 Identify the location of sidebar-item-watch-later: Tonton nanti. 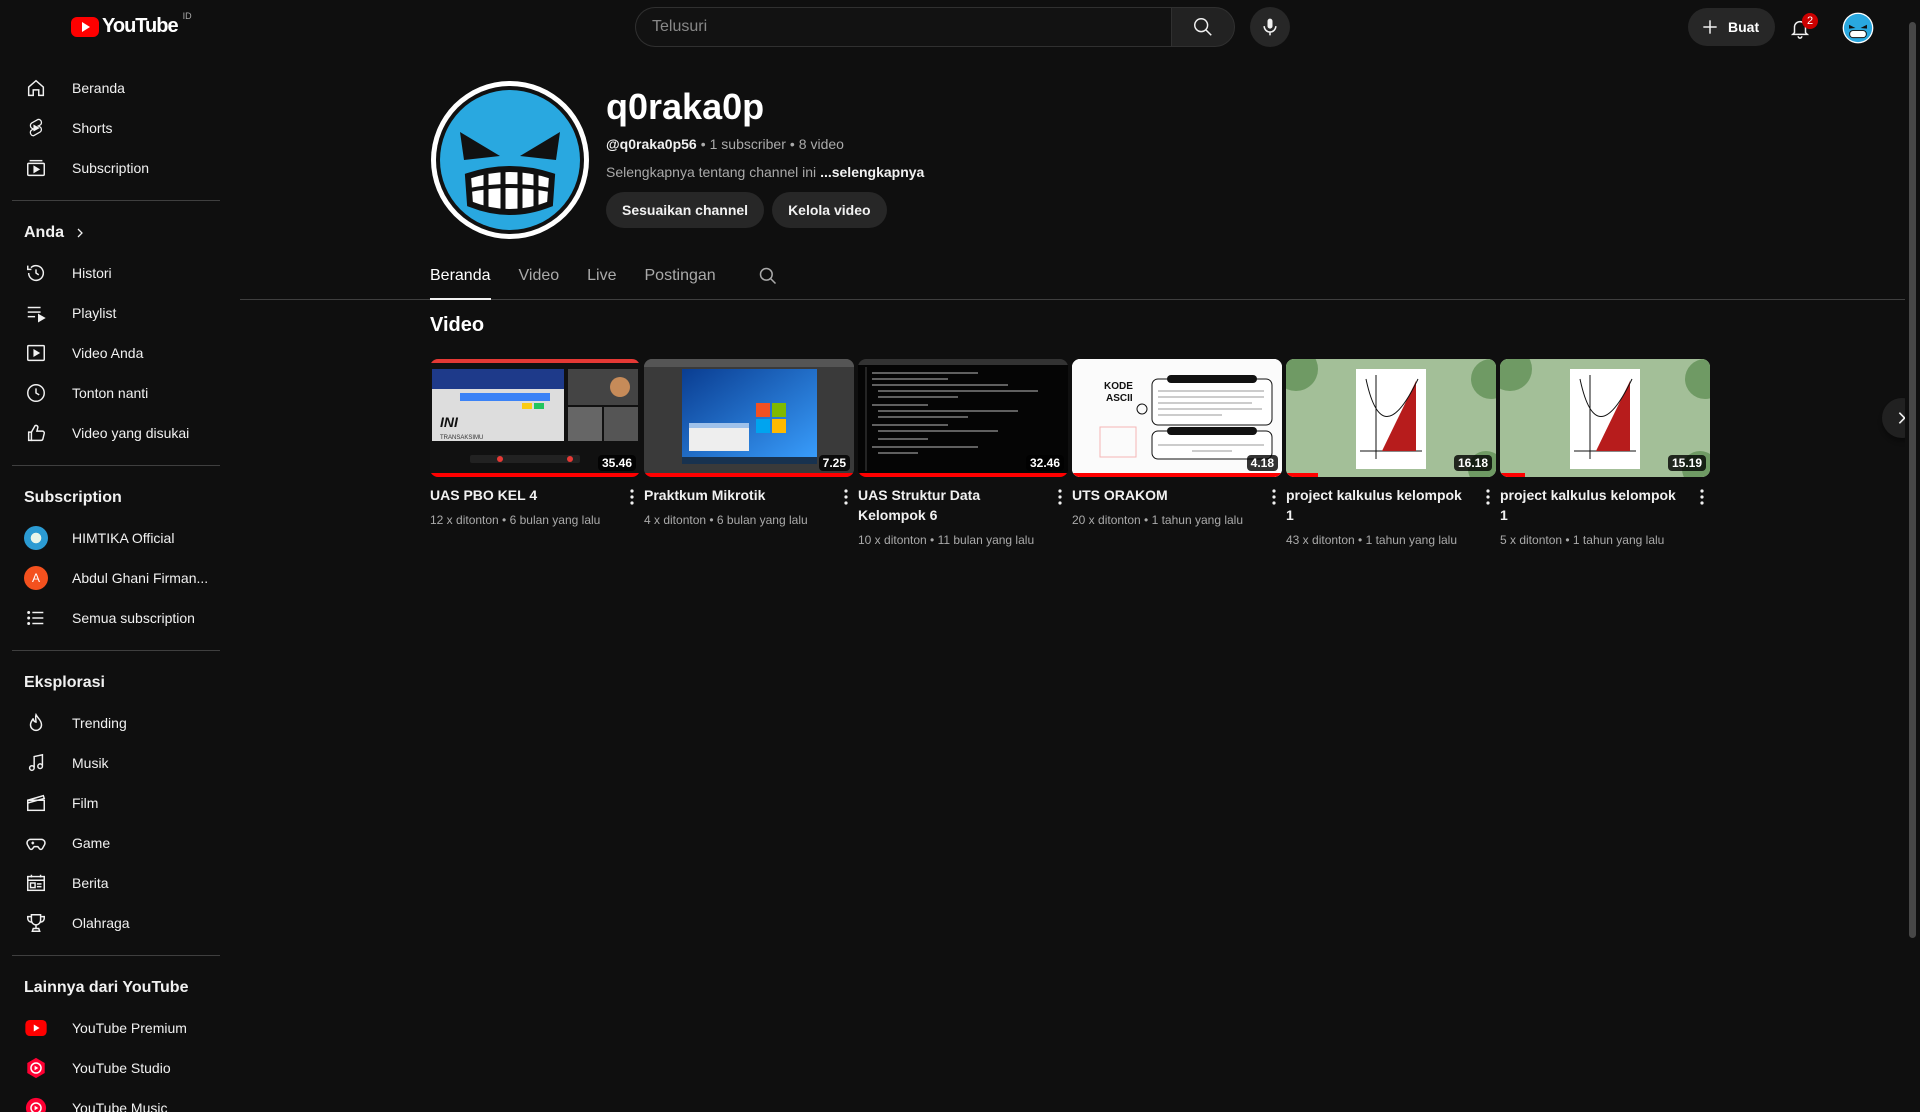
(116, 393).